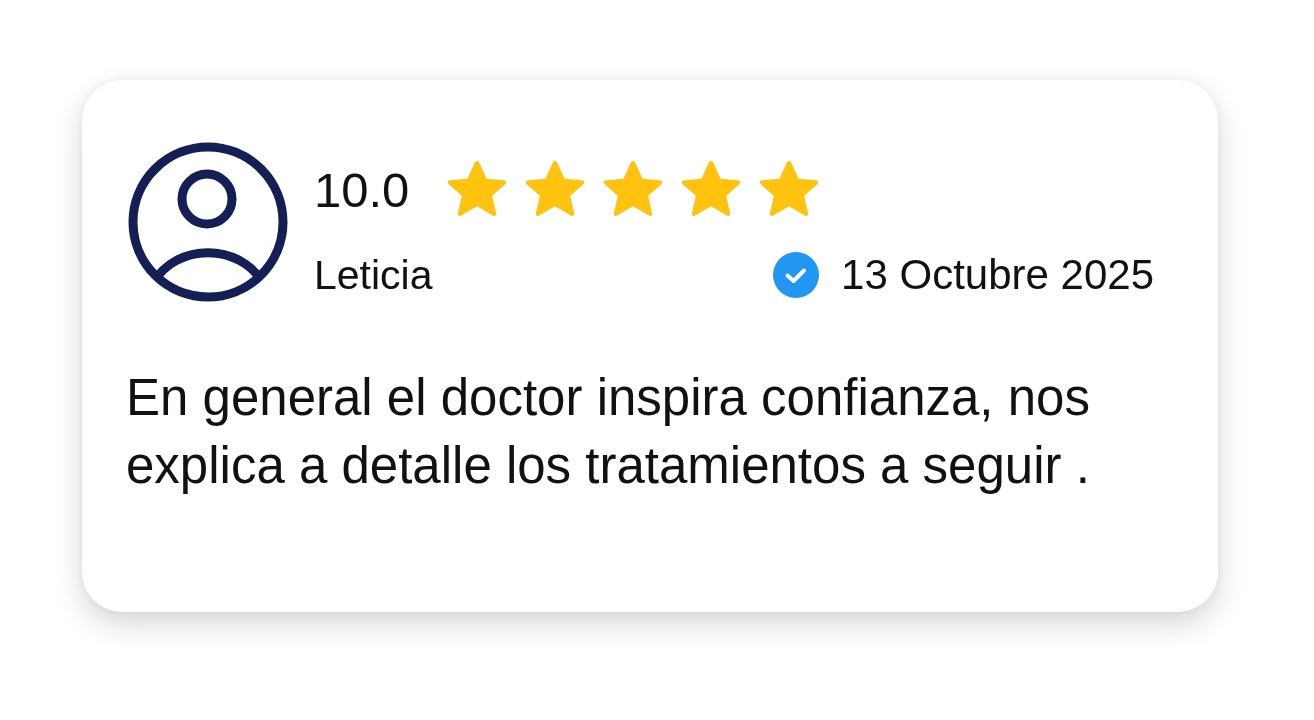  I want to click on reviewer-name: Leticia, so click(373, 275).